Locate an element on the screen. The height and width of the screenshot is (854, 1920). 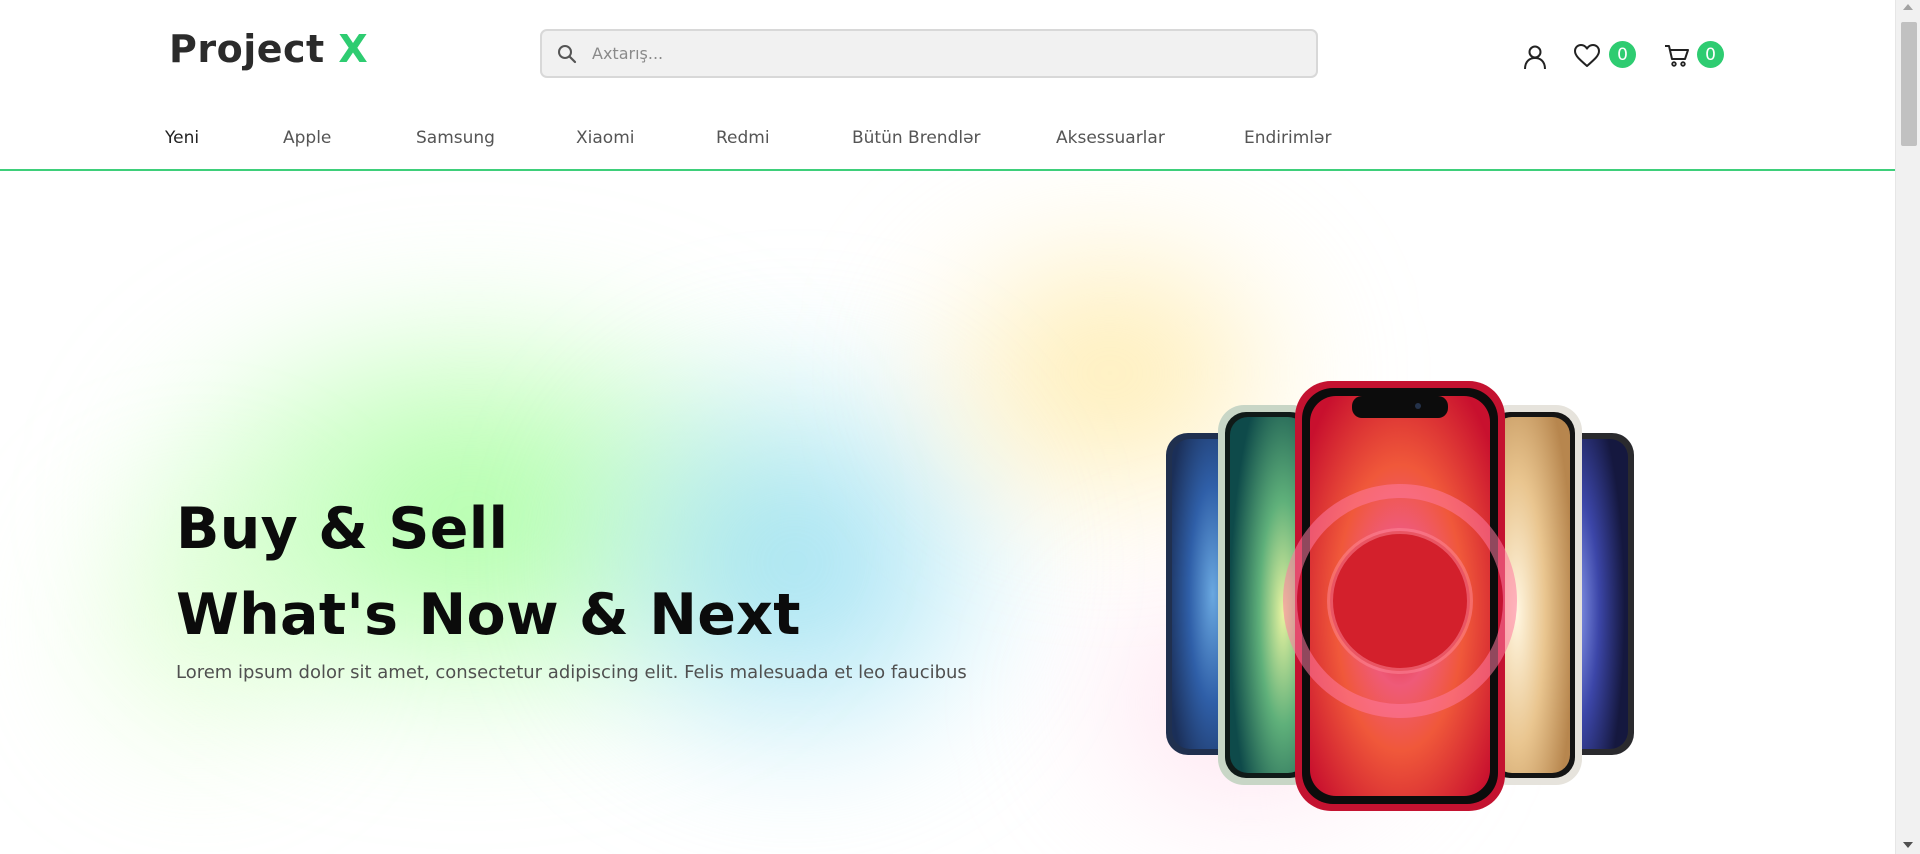
nav-item-redmi: Redmi is located at coordinates (743, 138).